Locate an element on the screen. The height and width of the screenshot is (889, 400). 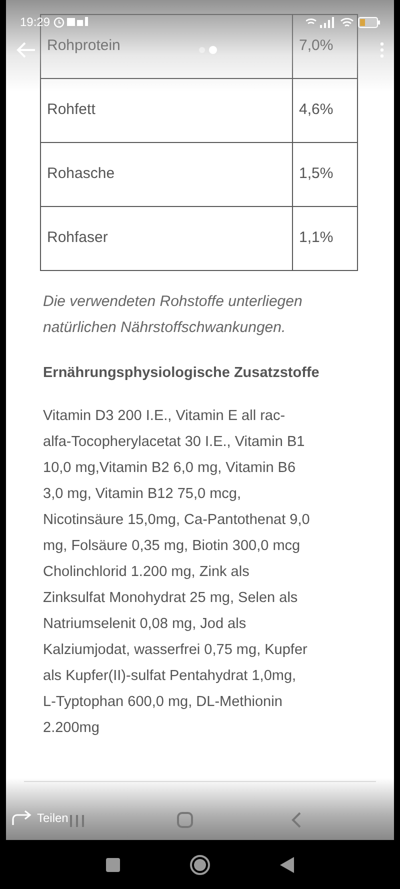
wifi-icon is located at coordinates (347, 22).